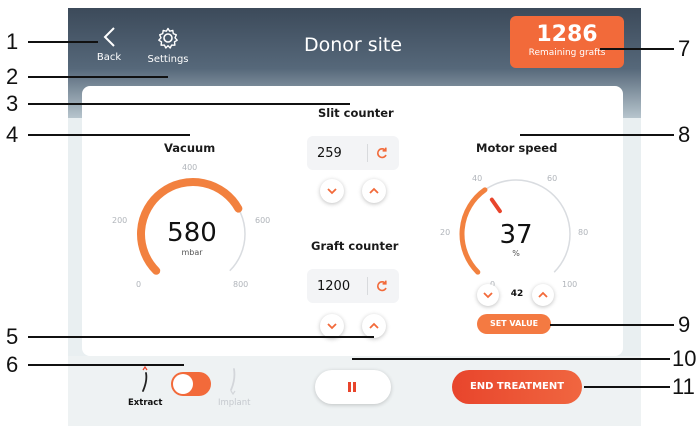 This screenshot has width=697, height=429. I want to click on page-title: Donor site, so click(353, 45).